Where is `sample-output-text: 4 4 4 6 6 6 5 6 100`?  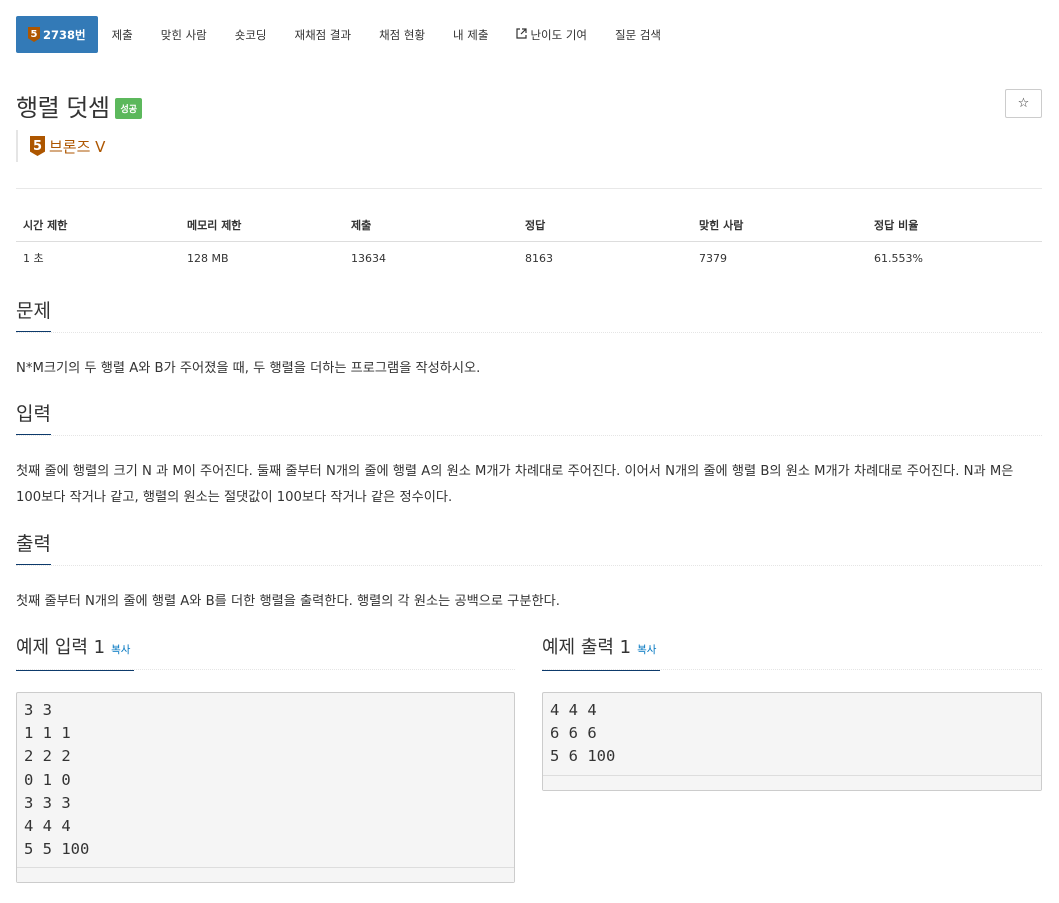 sample-output-text: 4 4 4 6 6 6 5 6 100 is located at coordinates (583, 733).